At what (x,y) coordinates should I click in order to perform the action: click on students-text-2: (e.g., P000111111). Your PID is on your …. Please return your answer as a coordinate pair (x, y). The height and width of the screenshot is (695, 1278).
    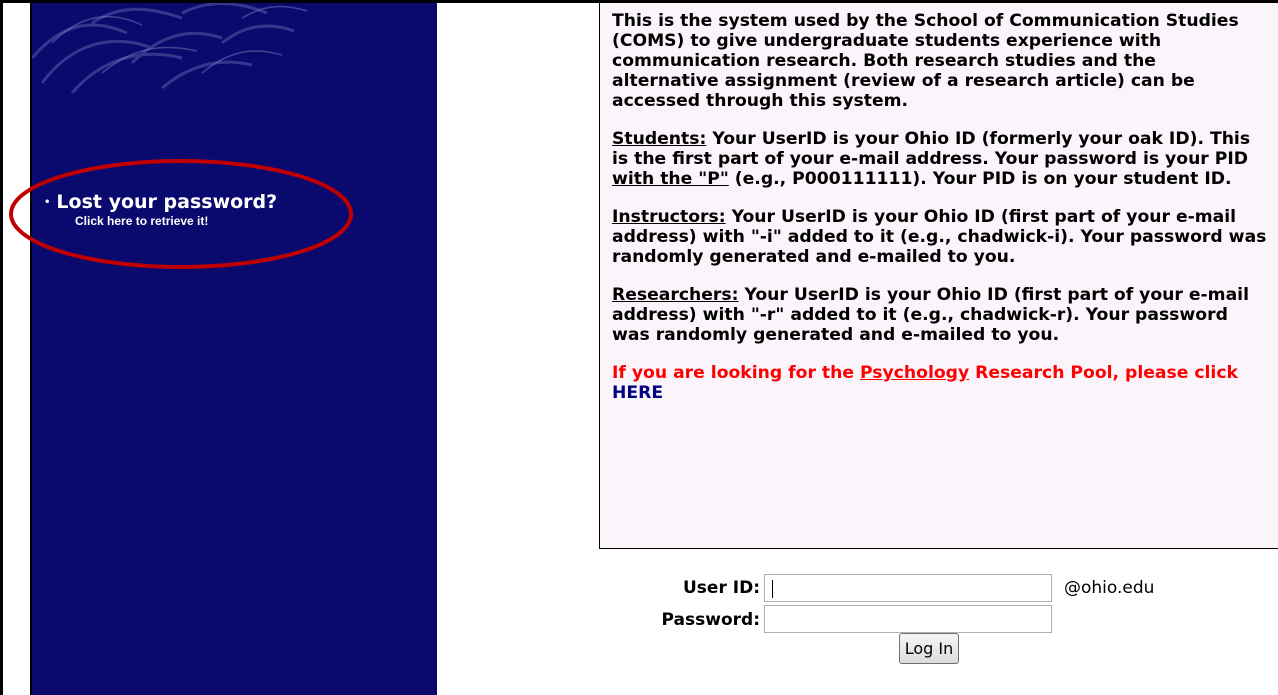
    Looking at the image, I should click on (980, 179).